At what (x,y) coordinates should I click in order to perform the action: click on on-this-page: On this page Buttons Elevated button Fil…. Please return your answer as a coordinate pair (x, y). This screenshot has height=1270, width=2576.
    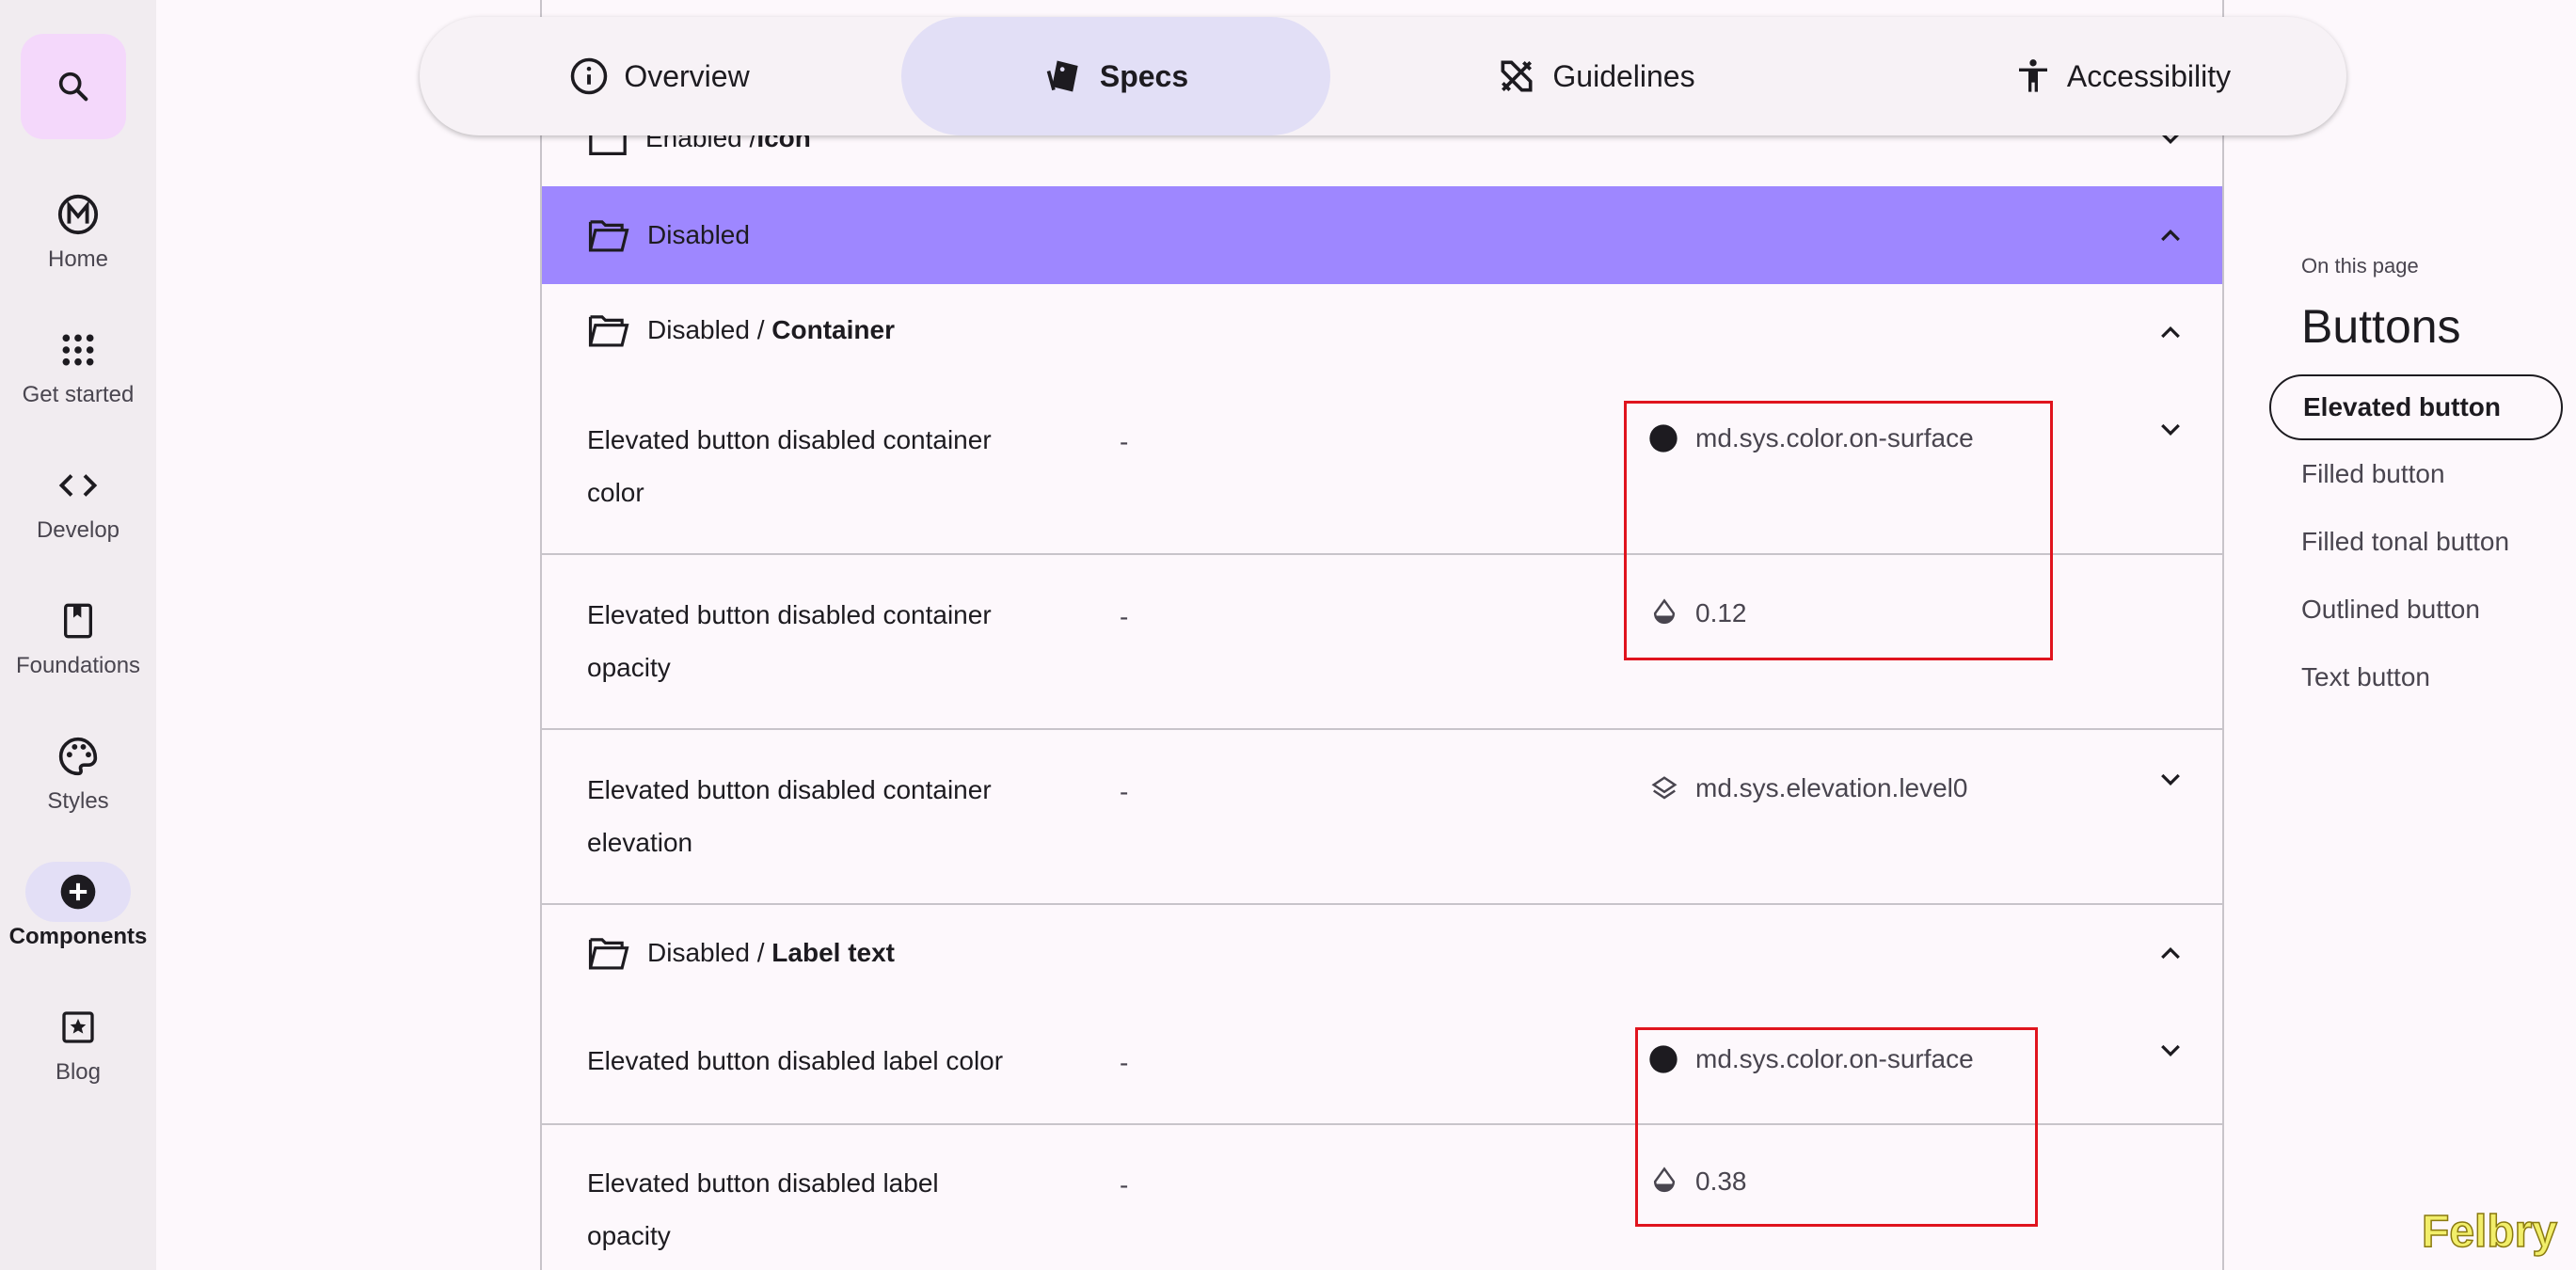
    Looking at the image, I should click on (2419, 483).